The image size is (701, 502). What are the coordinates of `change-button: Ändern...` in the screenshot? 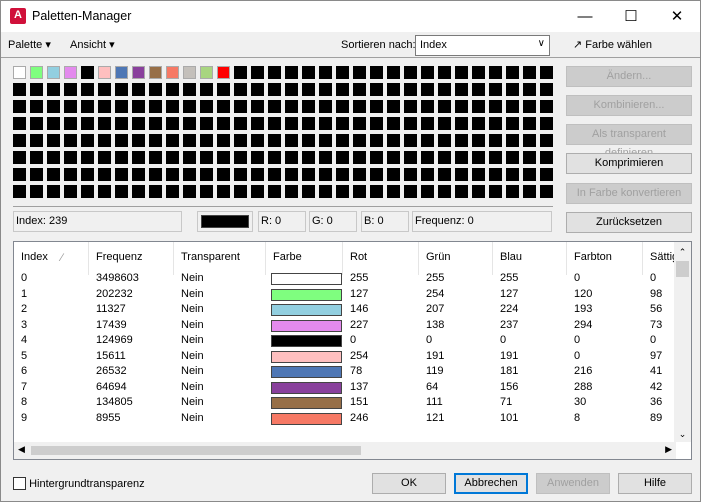 It's located at (629, 76).